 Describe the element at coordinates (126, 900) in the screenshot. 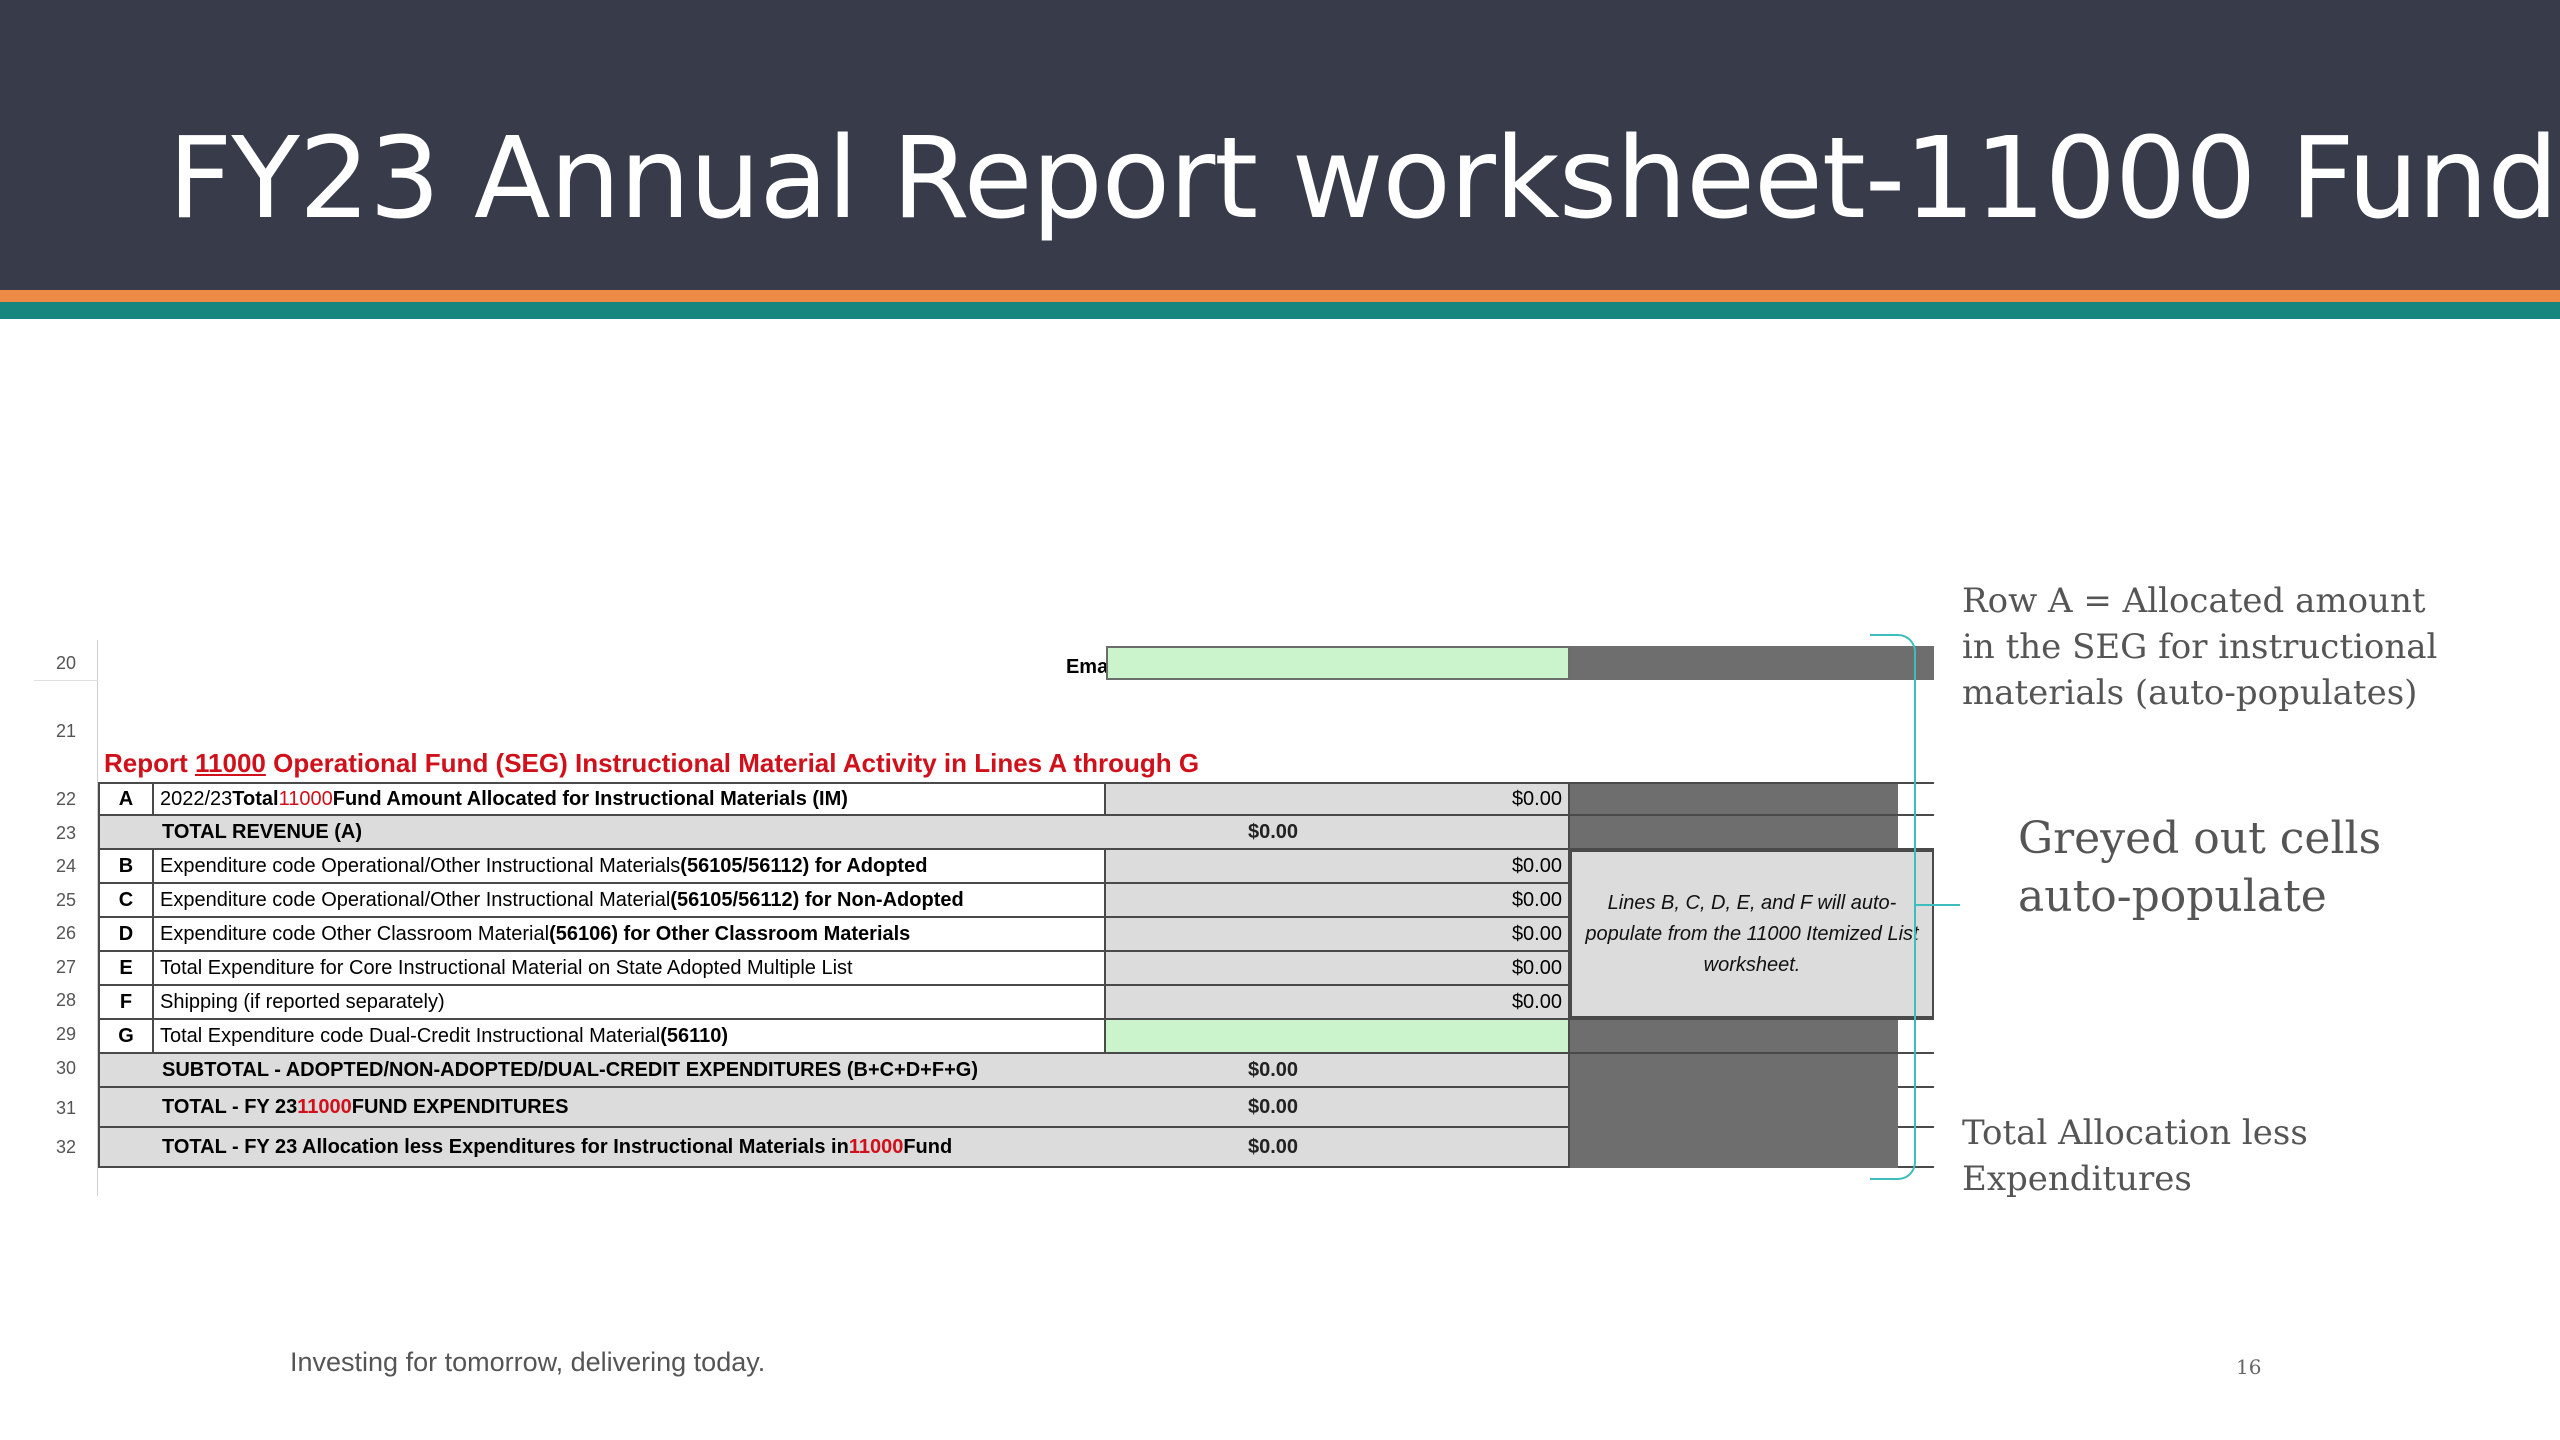

I see `row-letter: C` at that location.